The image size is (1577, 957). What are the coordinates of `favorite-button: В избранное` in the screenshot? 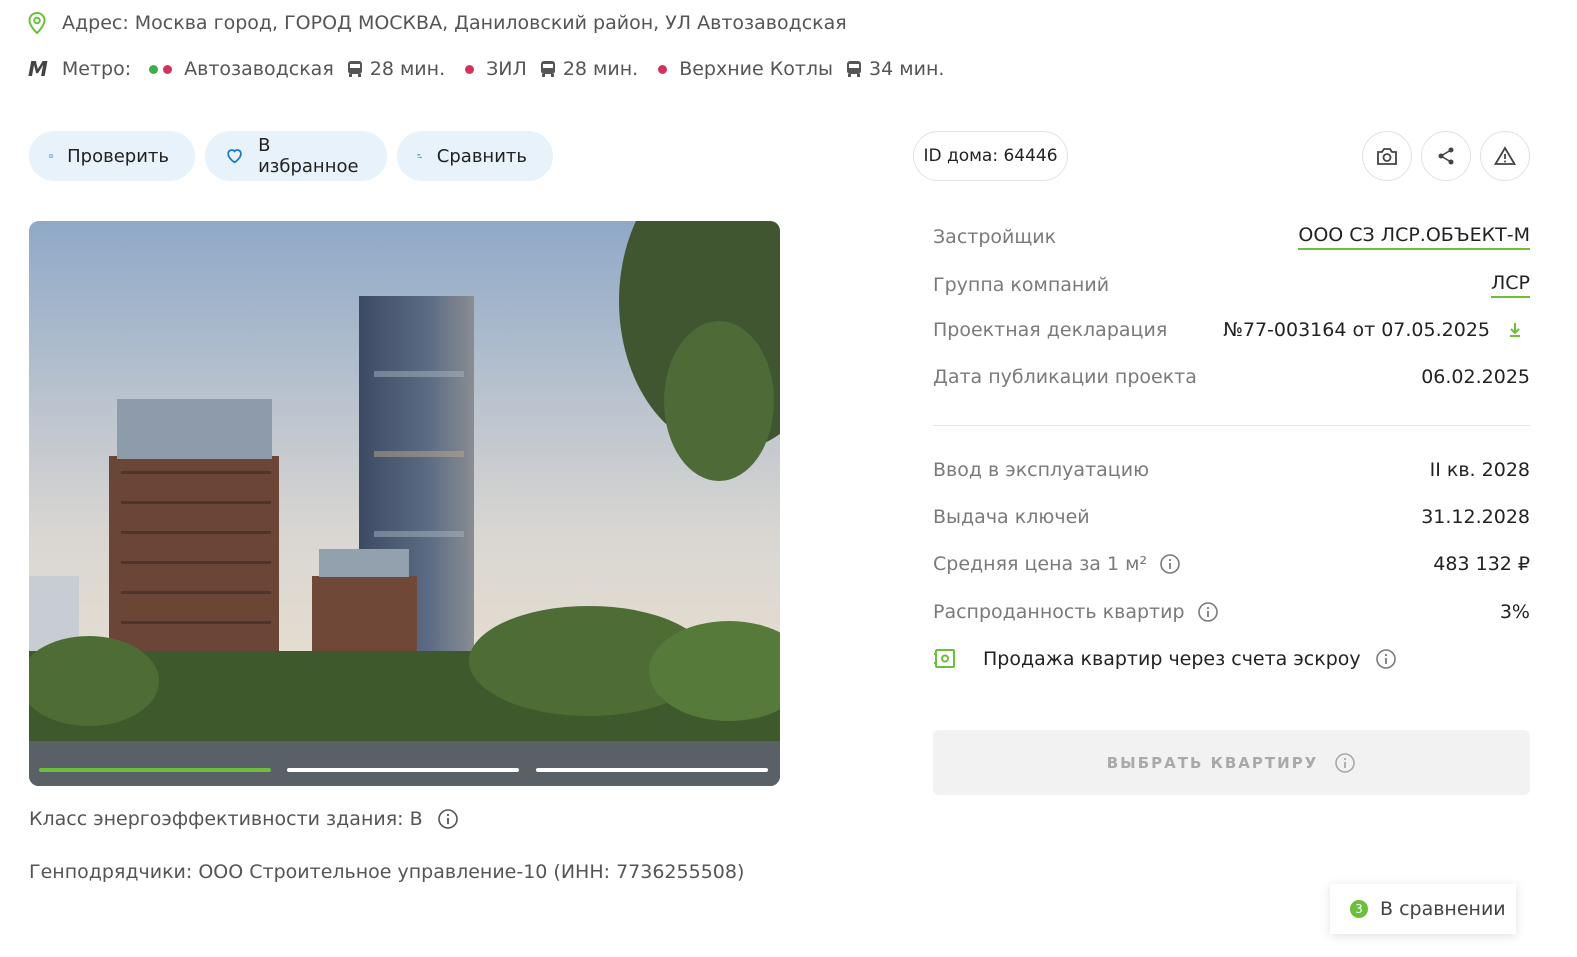 It's located at (296, 156).